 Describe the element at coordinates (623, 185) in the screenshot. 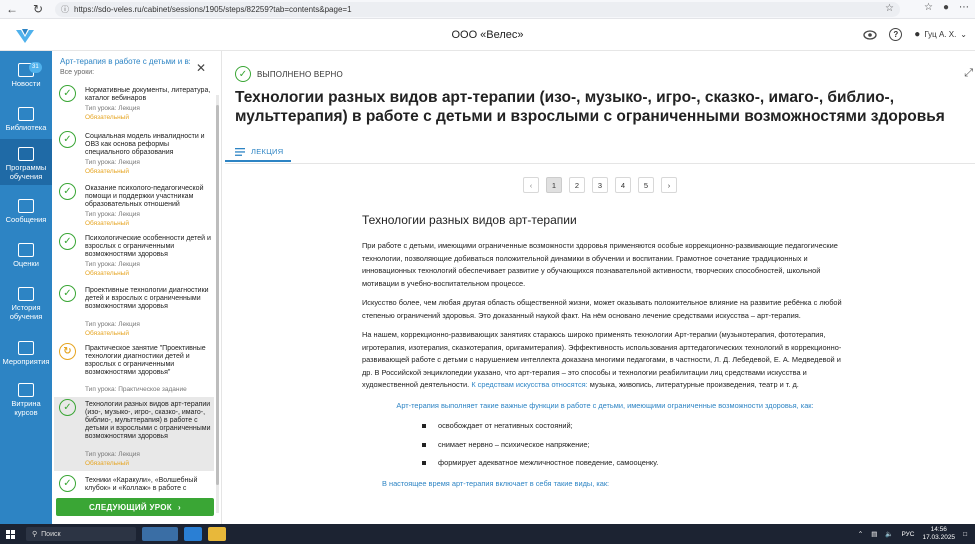

I see `page-4: 4` at that location.